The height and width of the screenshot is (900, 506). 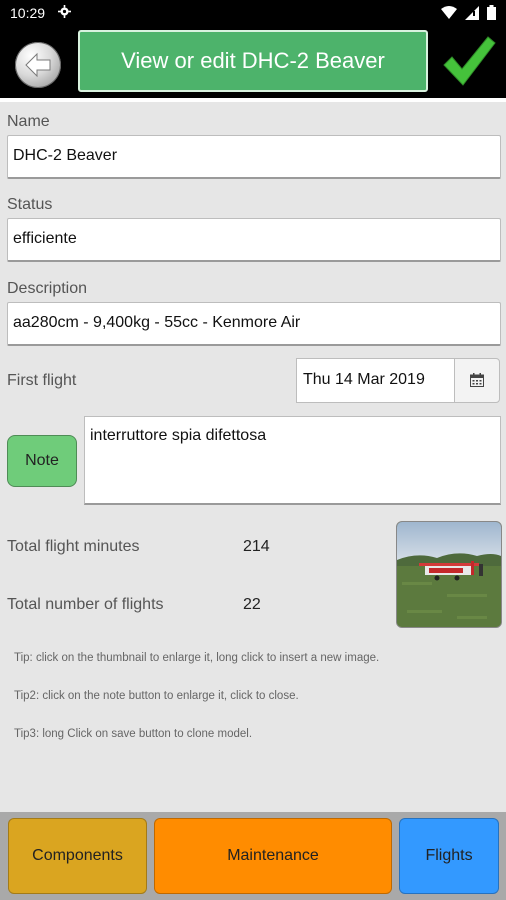 I want to click on status-bar: 10:29, so click(x=253, y=13).